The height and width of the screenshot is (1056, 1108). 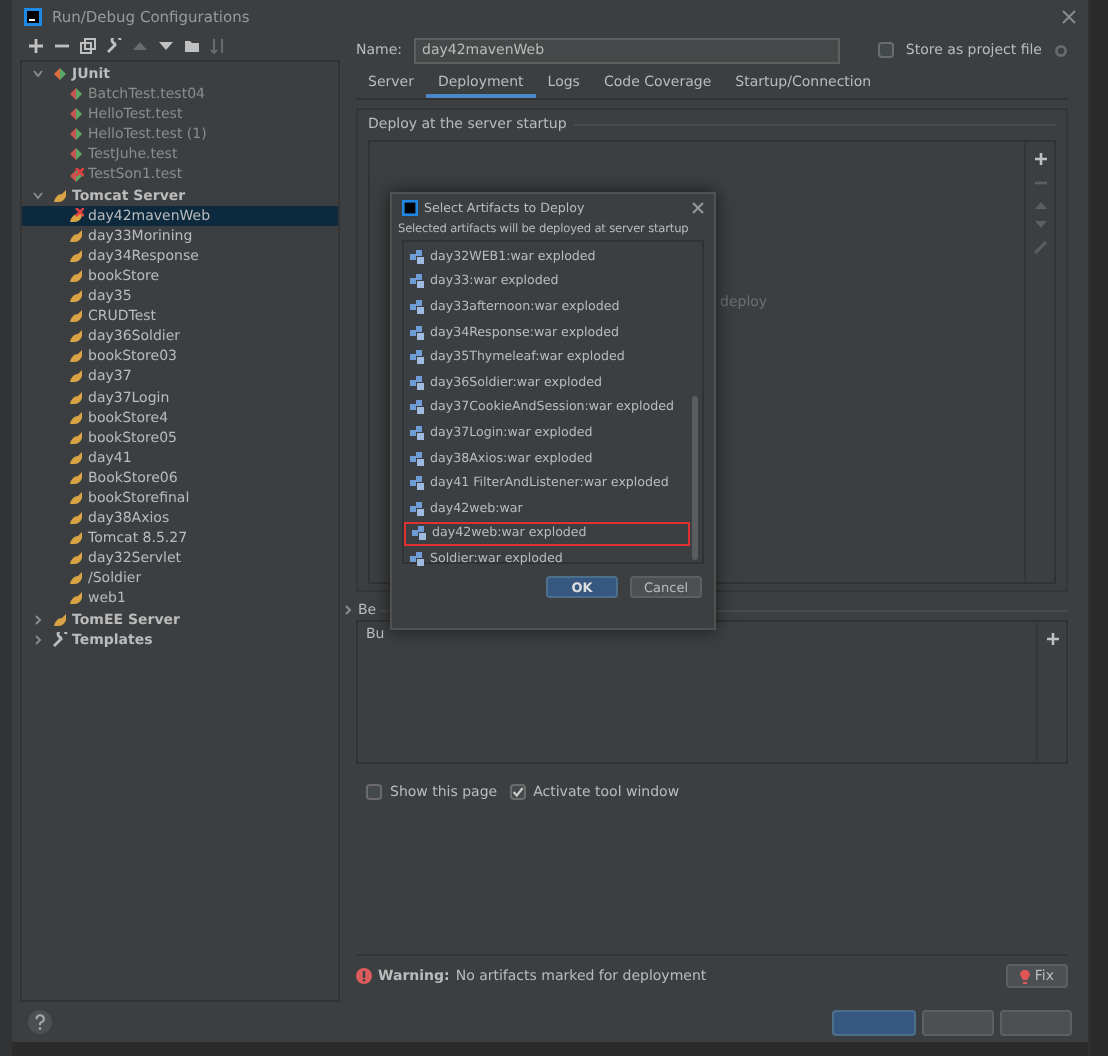 I want to click on chevron-right-icon, so click(x=348, y=610).